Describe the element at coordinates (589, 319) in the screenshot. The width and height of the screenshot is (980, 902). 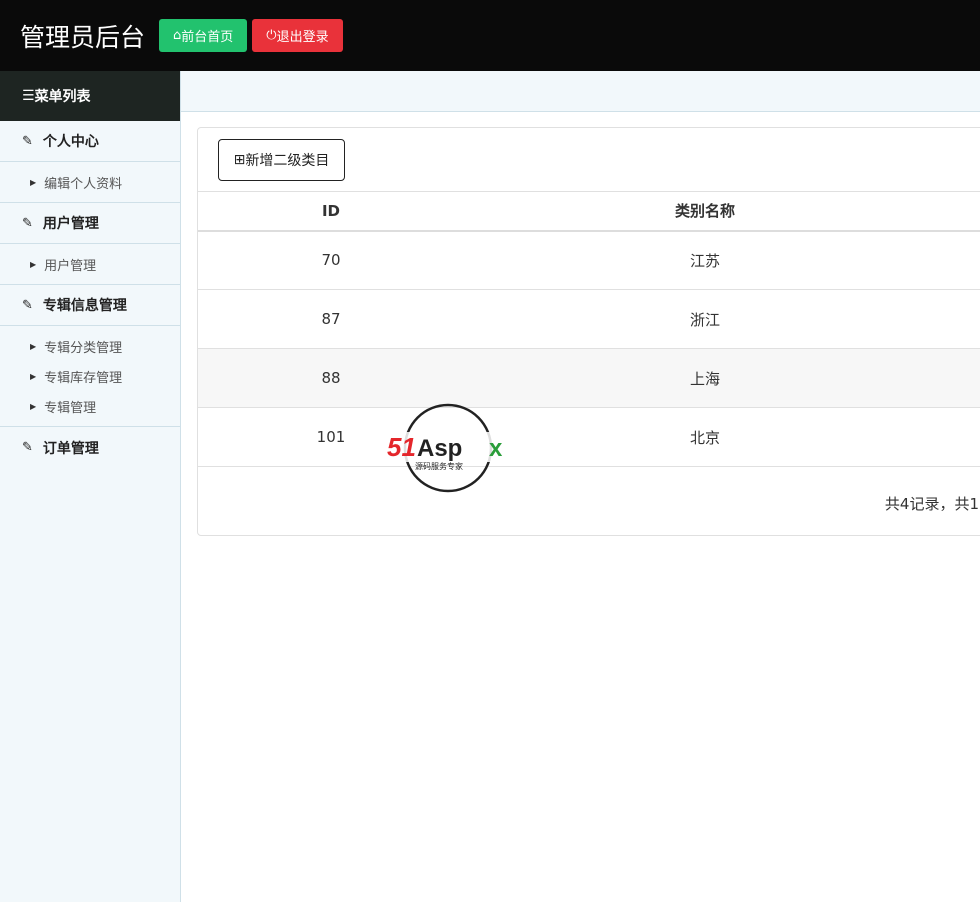
I see `table-row: 87 浙江` at that location.